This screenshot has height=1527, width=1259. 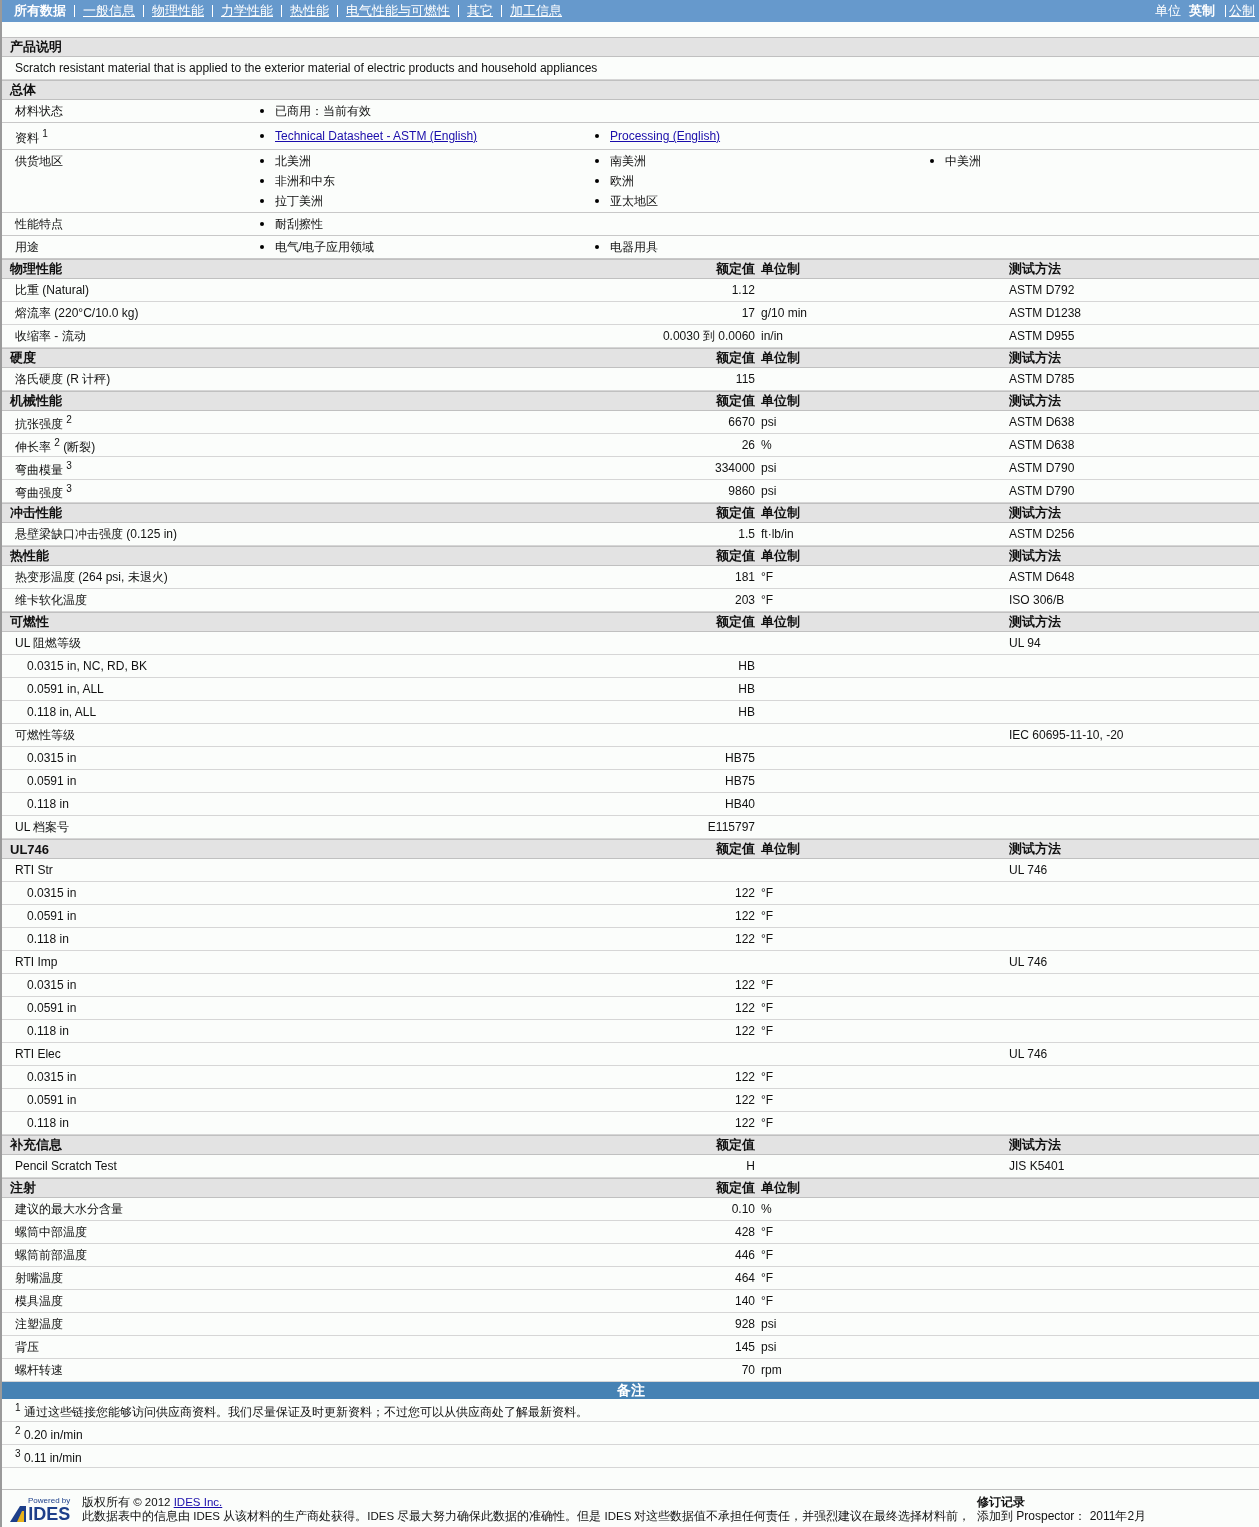 What do you see at coordinates (766, 445) in the screenshot?
I see `unit-cell: %` at bounding box center [766, 445].